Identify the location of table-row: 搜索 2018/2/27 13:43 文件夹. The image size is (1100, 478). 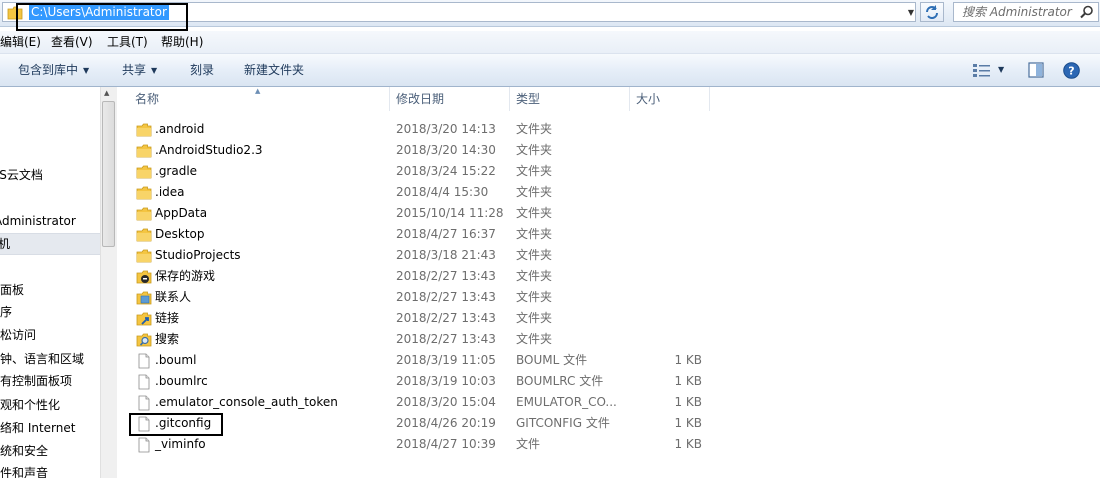
(608, 339).